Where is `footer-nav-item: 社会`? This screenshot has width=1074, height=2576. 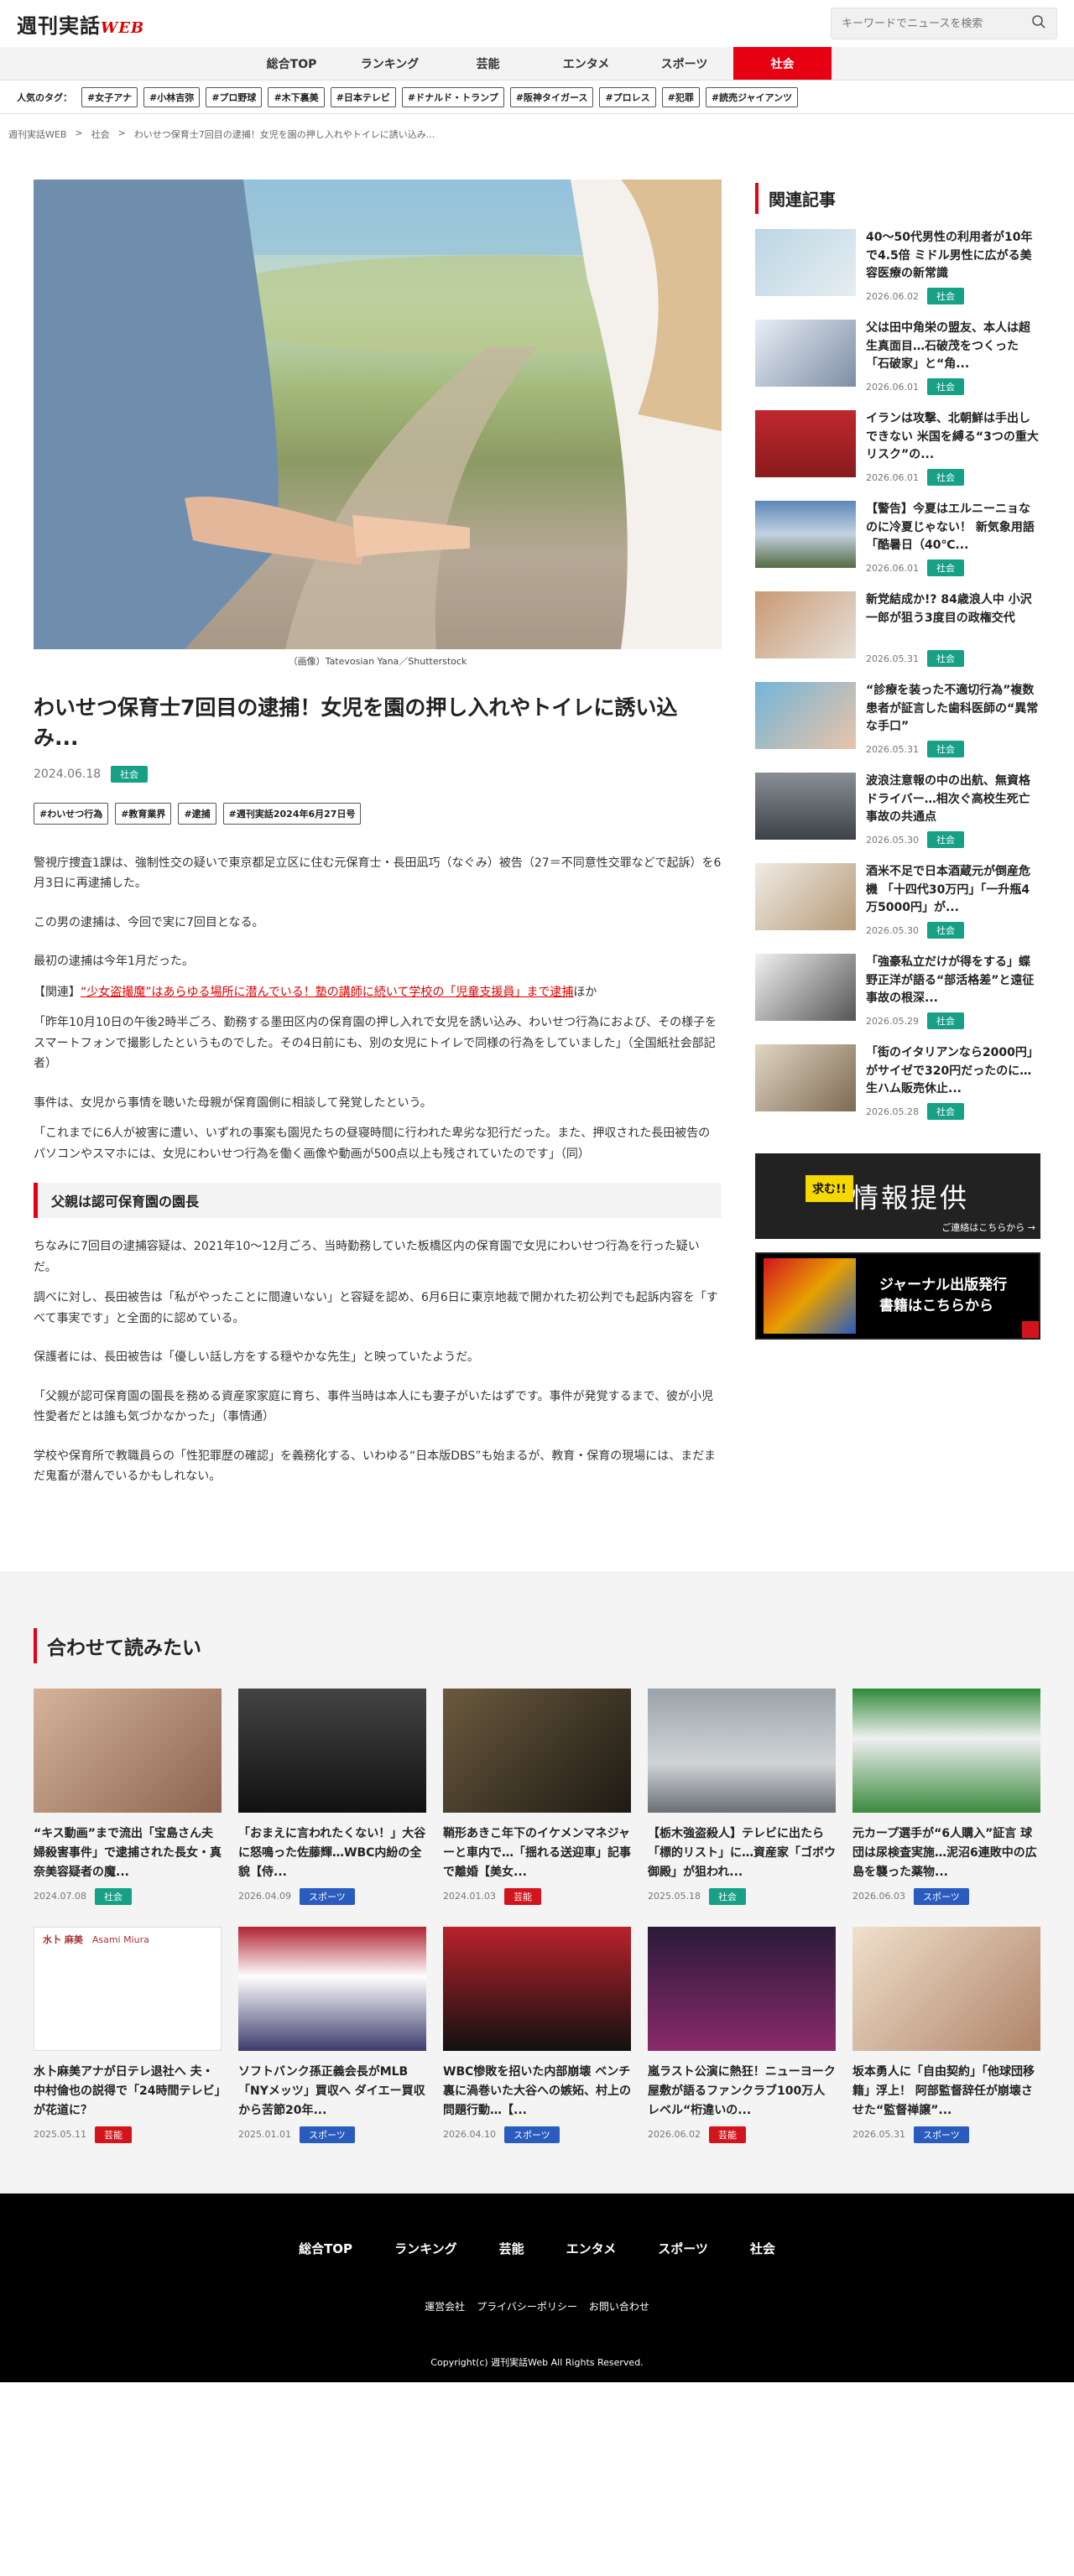 footer-nav-item: 社会 is located at coordinates (763, 2248).